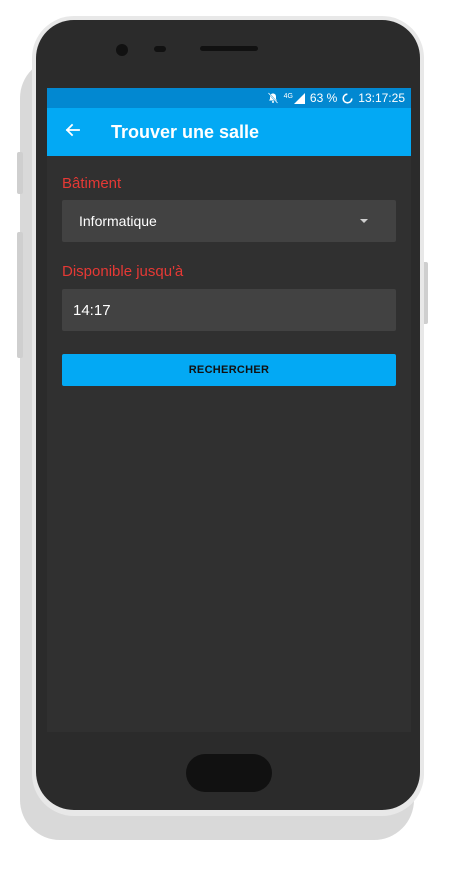 Image resolution: width=450 pixels, height=869 pixels. Describe the element at coordinates (92, 183) in the screenshot. I see `building-label: Bâtiment` at that location.